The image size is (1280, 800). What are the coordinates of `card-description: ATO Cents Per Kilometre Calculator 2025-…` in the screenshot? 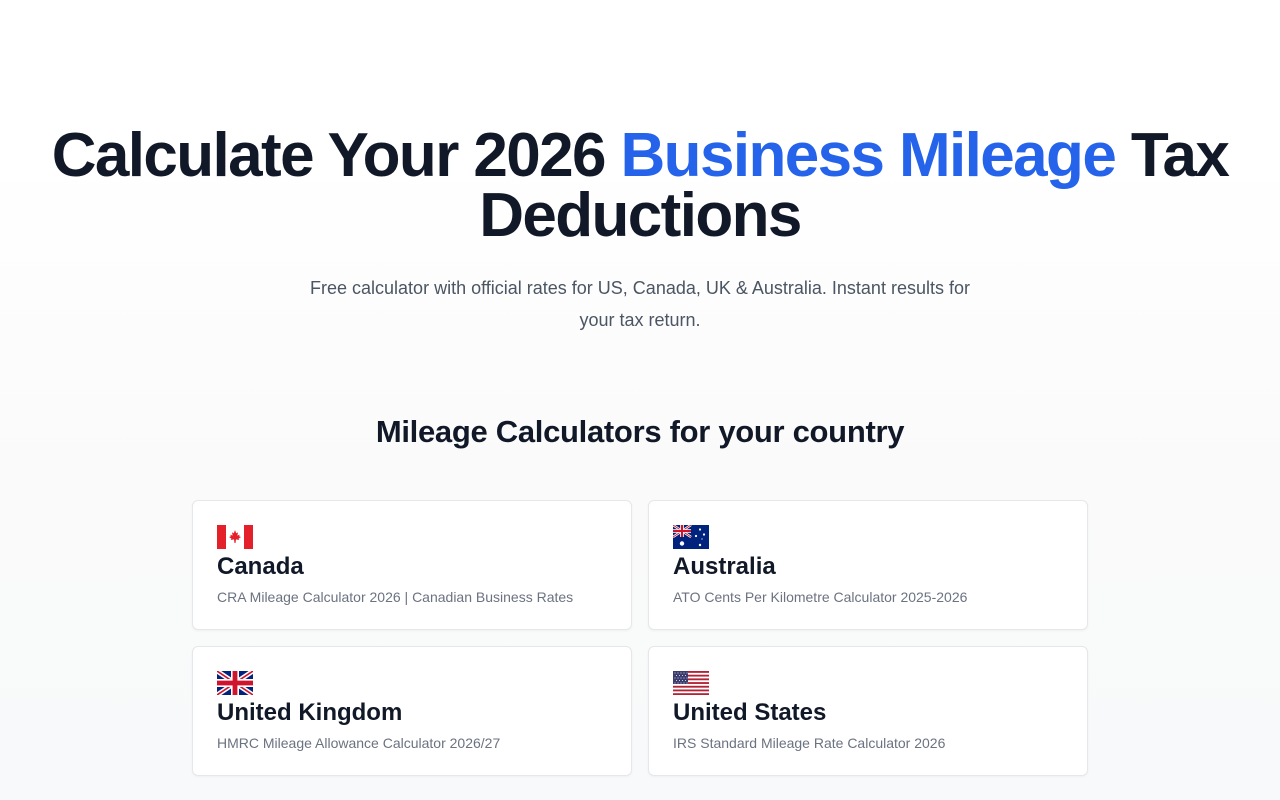 It's located at (820, 597).